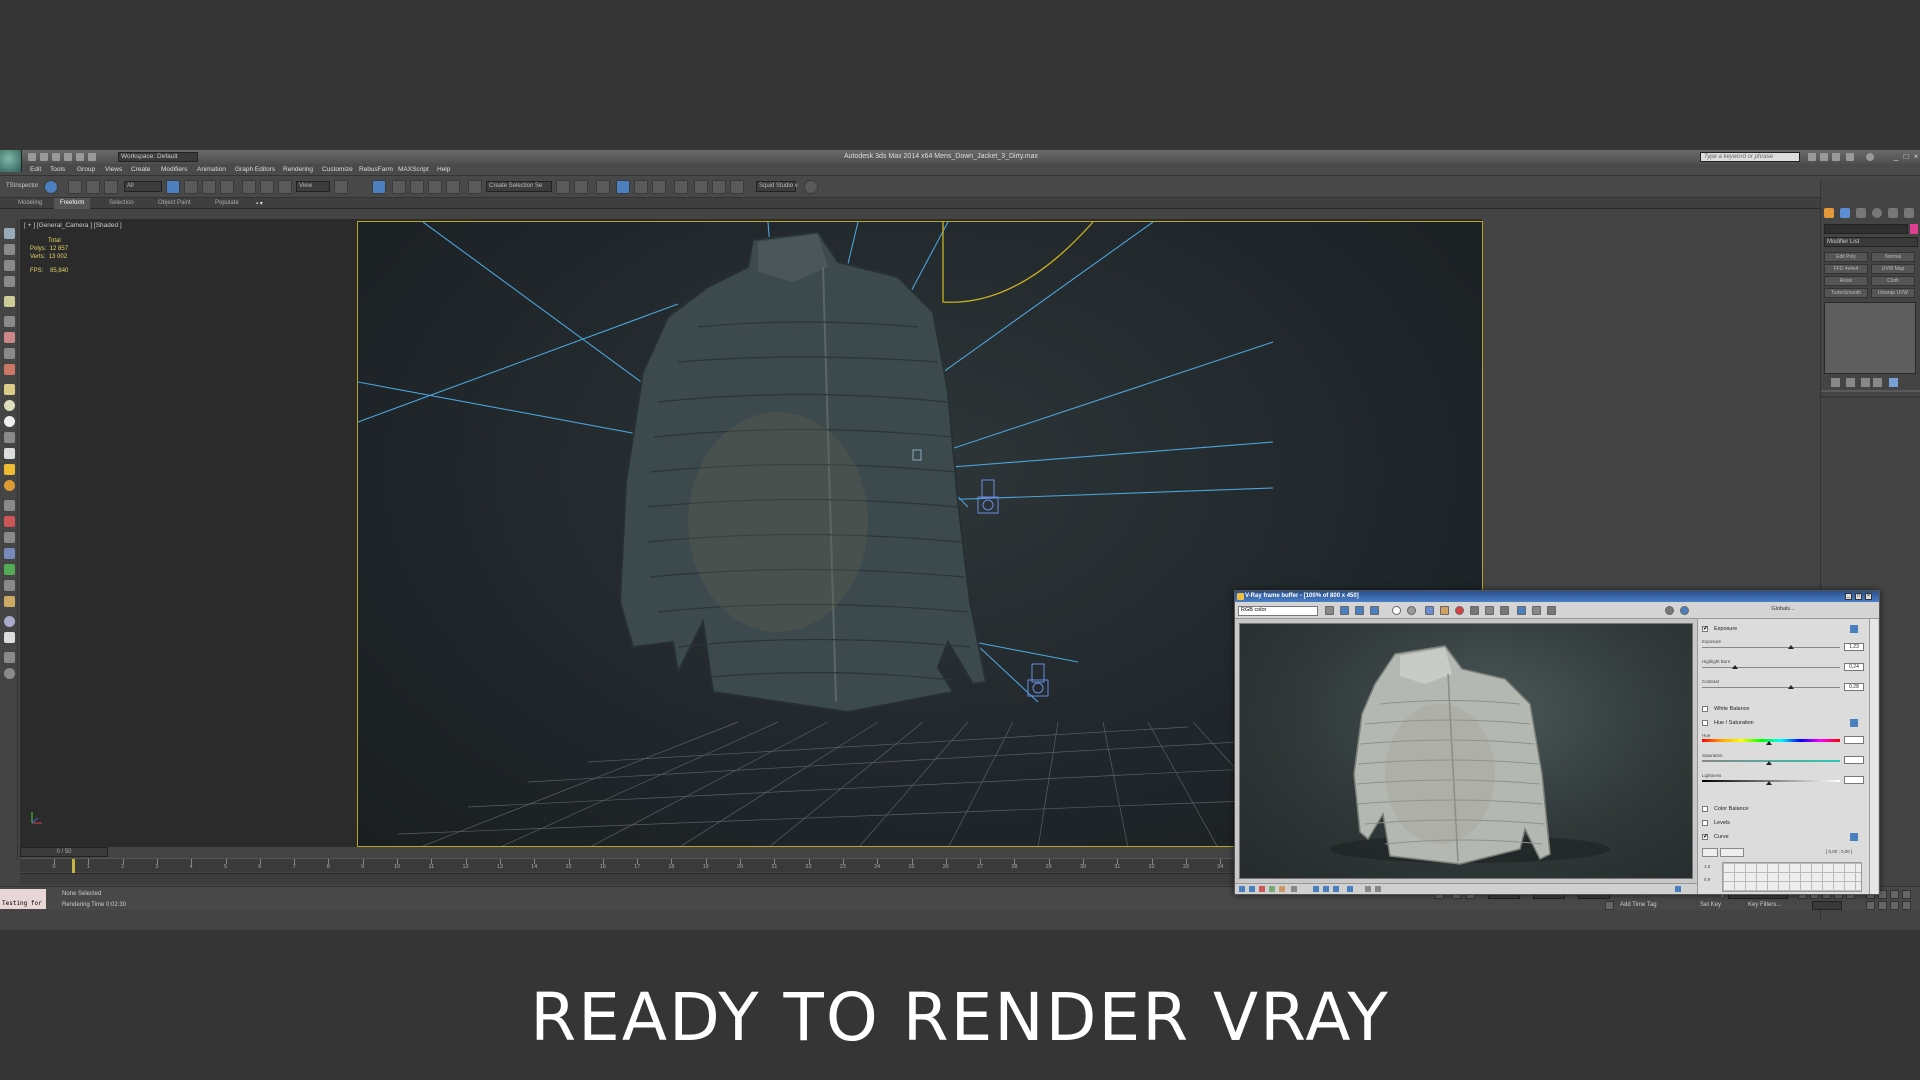 The image size is (1920, 1080). What do you see at coordinates (1873, 756) in the screenshot?
I see `panel-scrollbar` at bounding box center [1873, 756].